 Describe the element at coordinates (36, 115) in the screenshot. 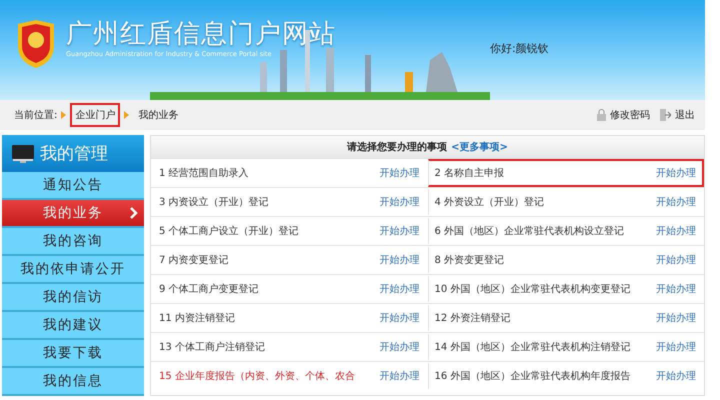

I see `location-label: 当前位置:` at that location.